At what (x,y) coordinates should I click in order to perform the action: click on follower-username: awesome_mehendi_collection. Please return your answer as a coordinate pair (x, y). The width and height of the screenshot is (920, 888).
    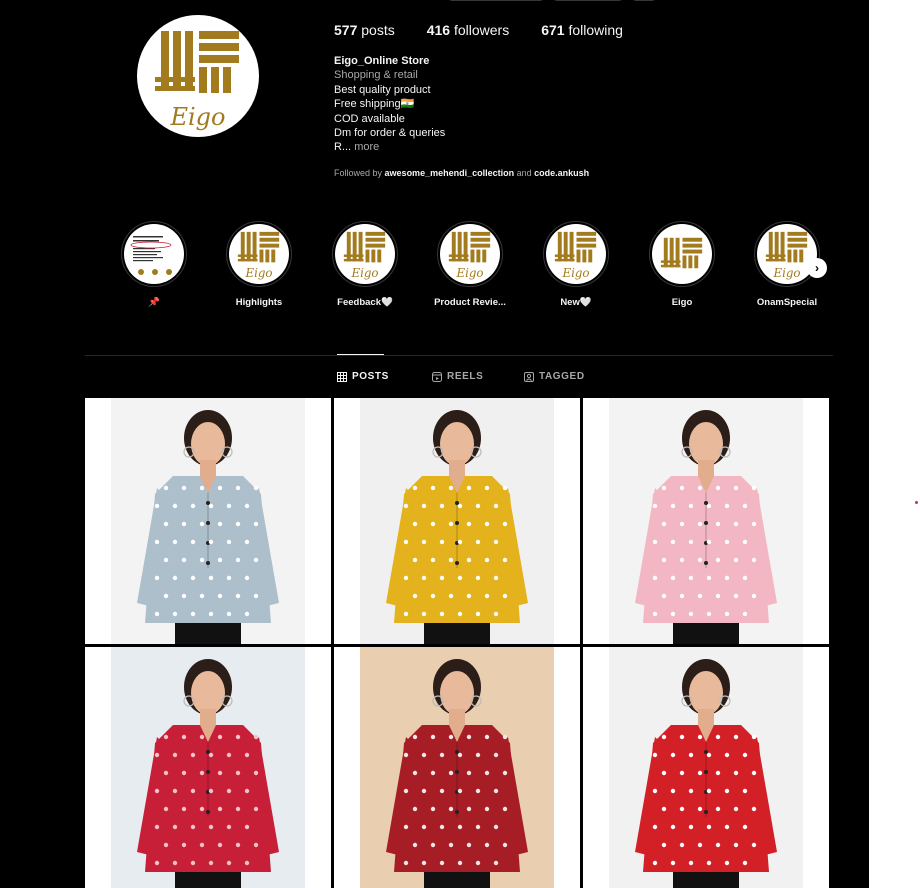
    Looking at the image, I should click on (450, 173).